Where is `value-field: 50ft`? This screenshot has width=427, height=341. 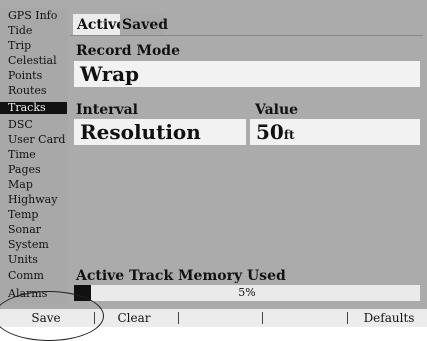 value-field: 50ft is located at coordinates (335, 132).